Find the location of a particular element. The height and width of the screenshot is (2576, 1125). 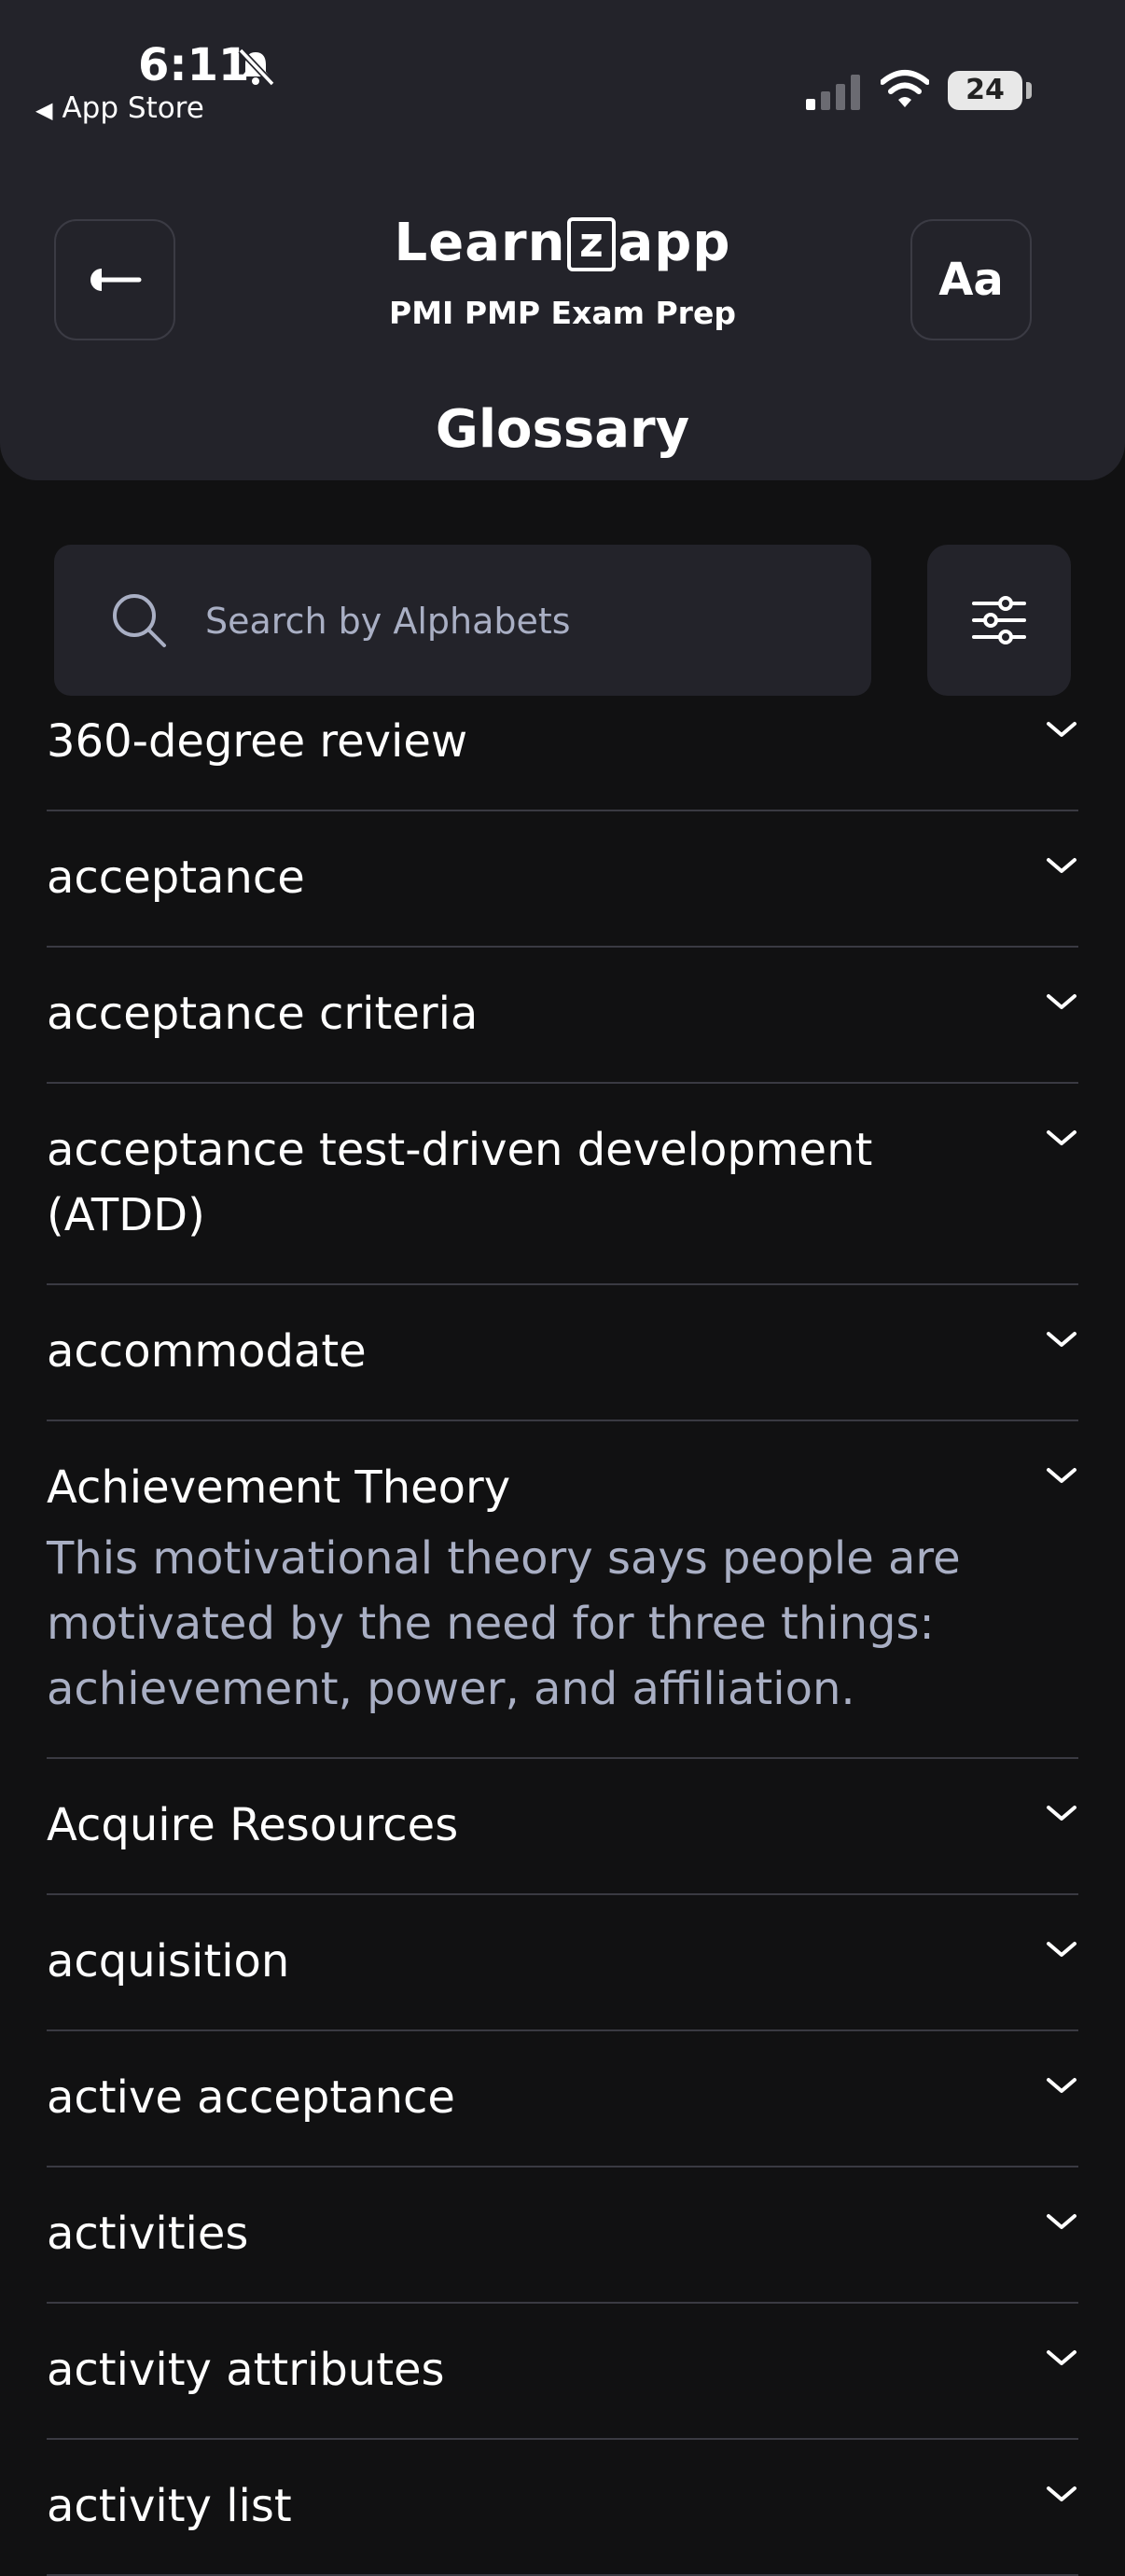

glossary-term: acquisition is located at coordinates (168, 1961).